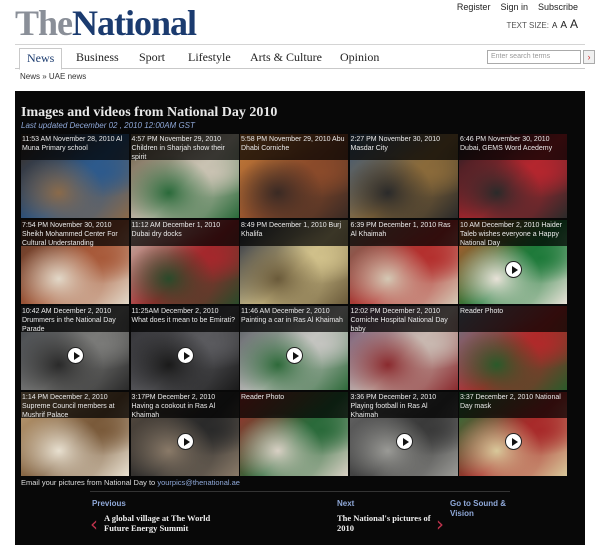  I want to click on text-size-small-button: A, so click(554, 25).